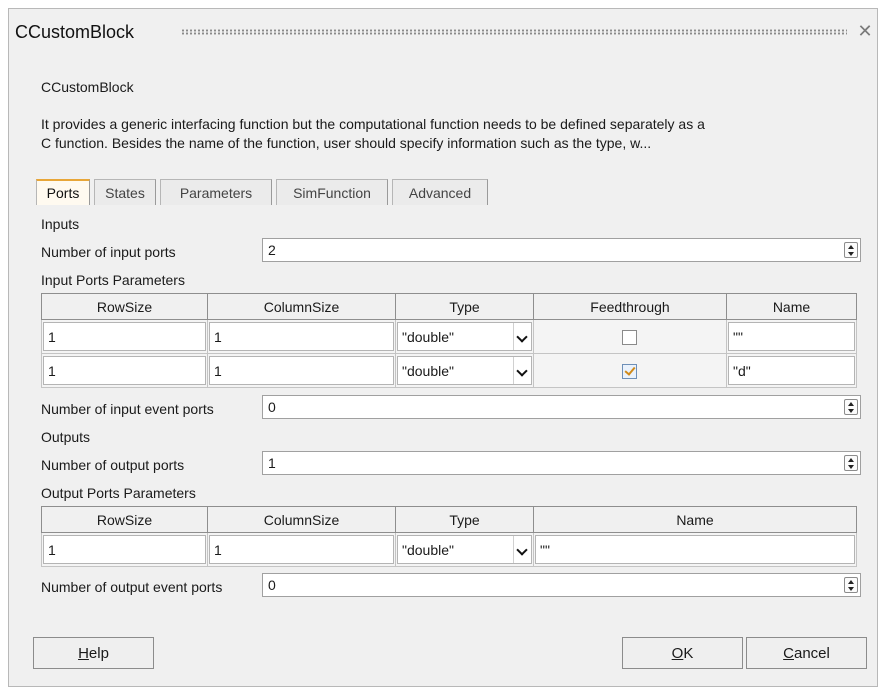 The image size is (878, 687). What do you see at coordinates (60, 224) in the screenshot?
I see `inputs-heading: Inputs` at bounding box center [60, 224].